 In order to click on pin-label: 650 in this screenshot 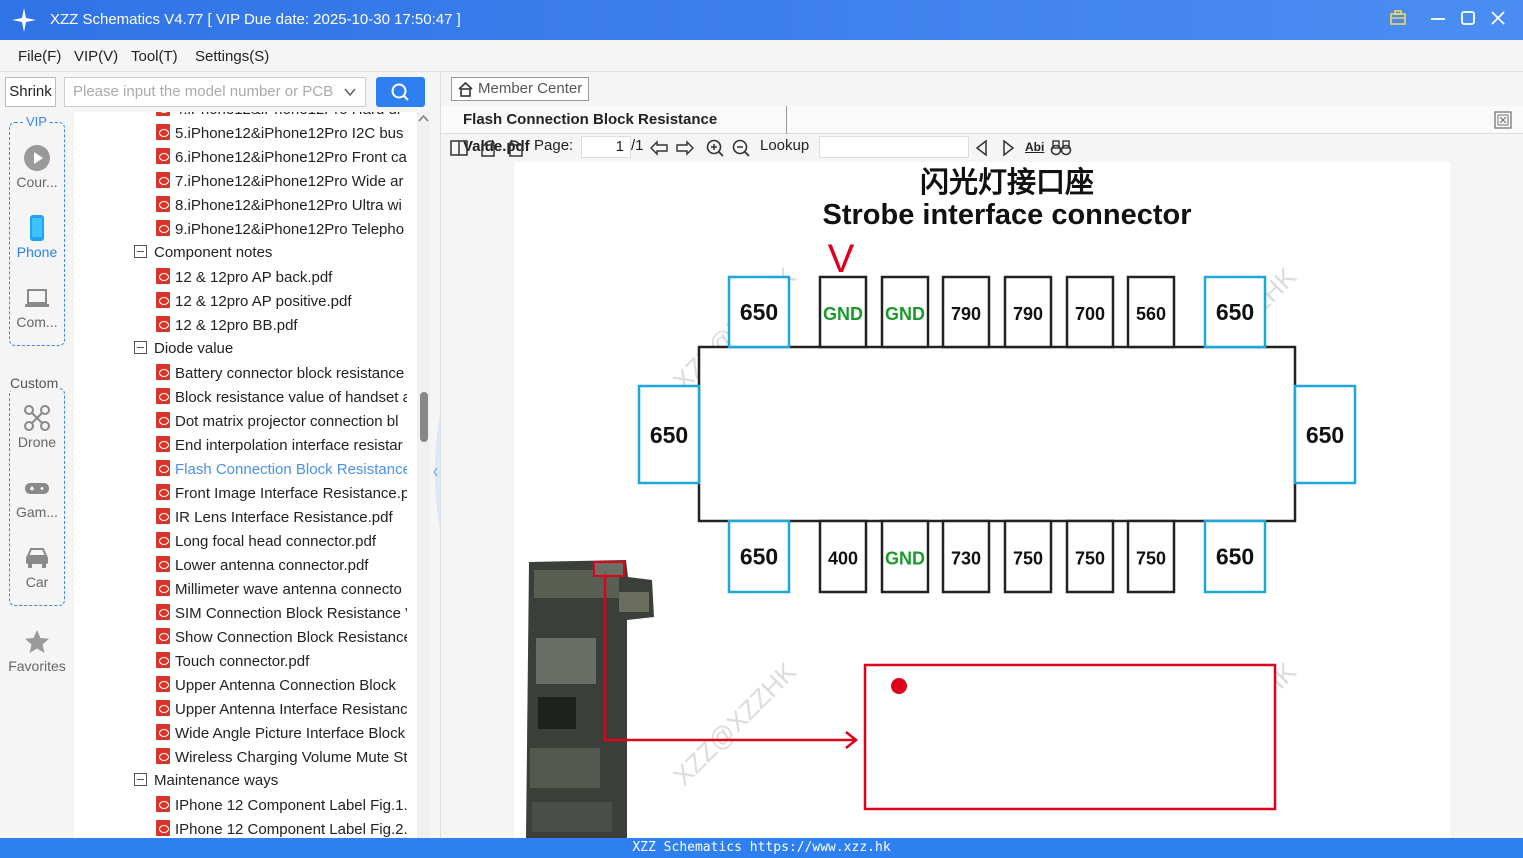, I will do `click(1235, 557)`.